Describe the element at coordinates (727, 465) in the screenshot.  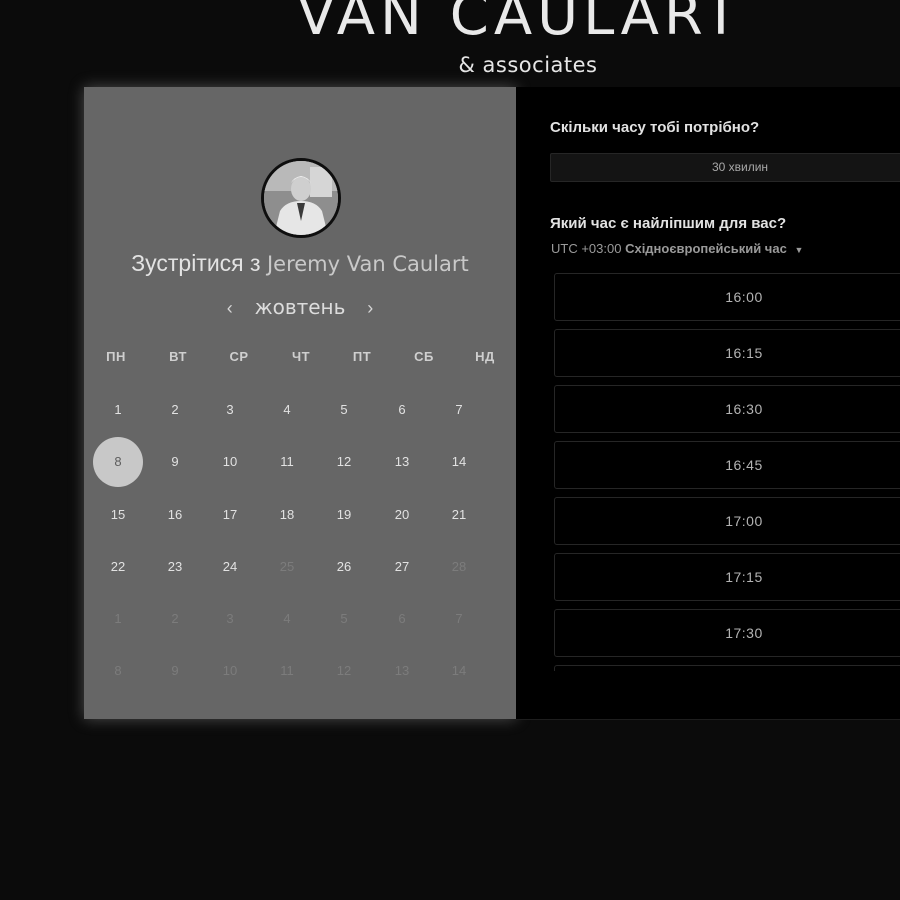
I see `time-slot-button: 16:45` at that location.